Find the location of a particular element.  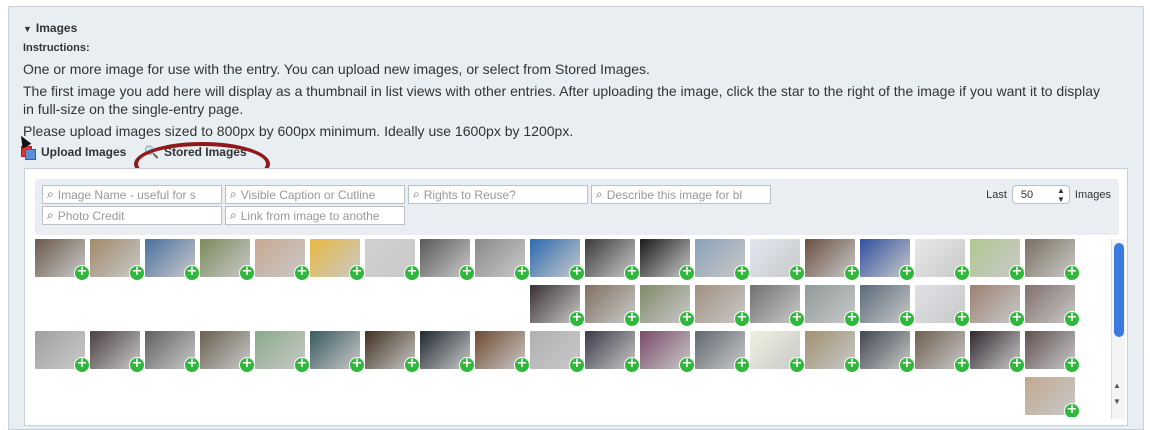

image-count-select: 50 ▲ ▼ is located at coordinates (1040, 194).